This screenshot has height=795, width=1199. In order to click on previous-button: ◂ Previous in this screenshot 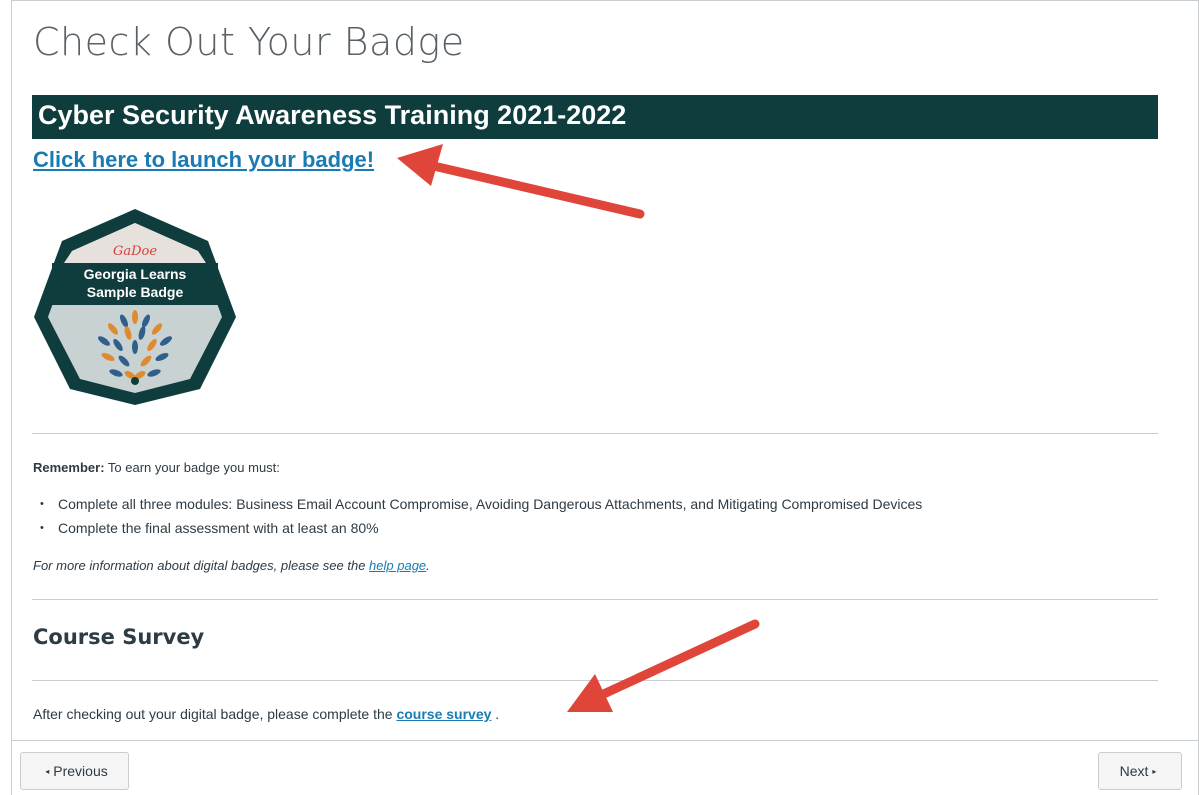, I will do `click(74, 771)`.